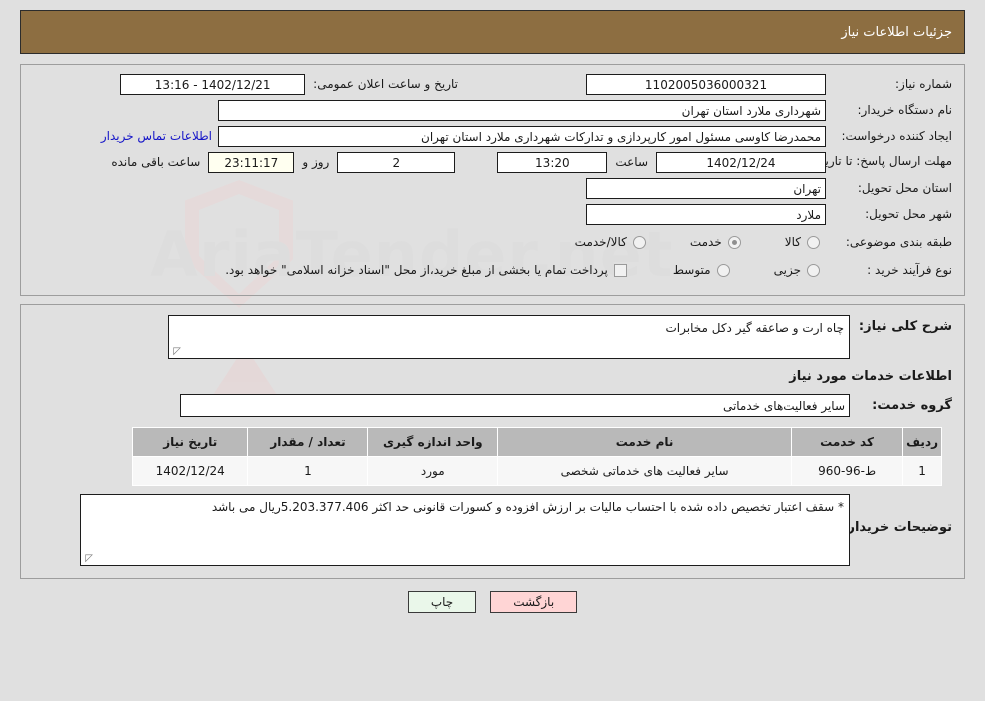 This screenshot has width=985, height=701. What do you see at coordinates (706, 214) in the screenshot?
I see `delivery-city-field: ملارد` at bounding box center [706, 214].